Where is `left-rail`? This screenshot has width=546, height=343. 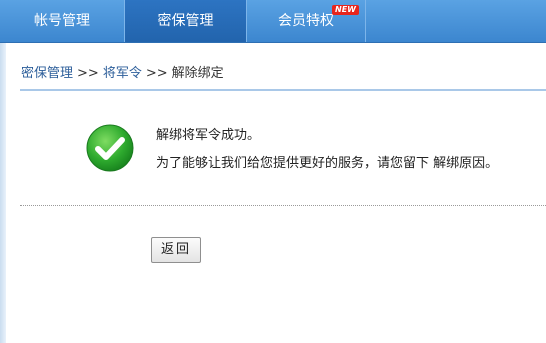 left-rail is located at coordinates (3, 193).